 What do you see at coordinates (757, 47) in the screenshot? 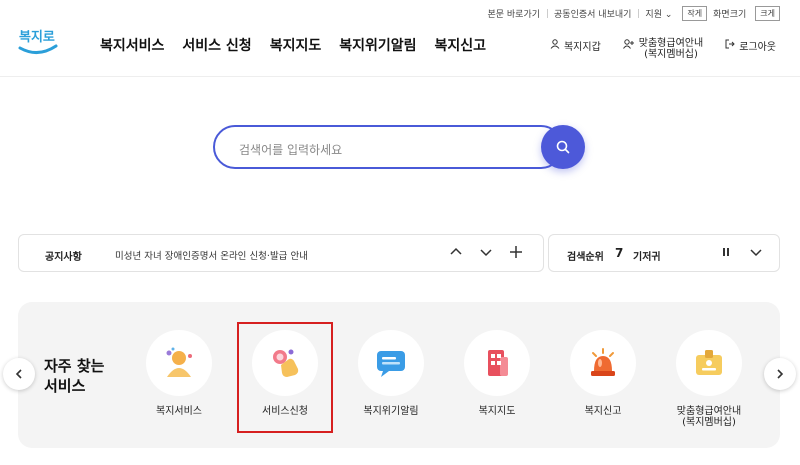
I see `logout-label: 로그아웃` at bounding box center [757, 47].